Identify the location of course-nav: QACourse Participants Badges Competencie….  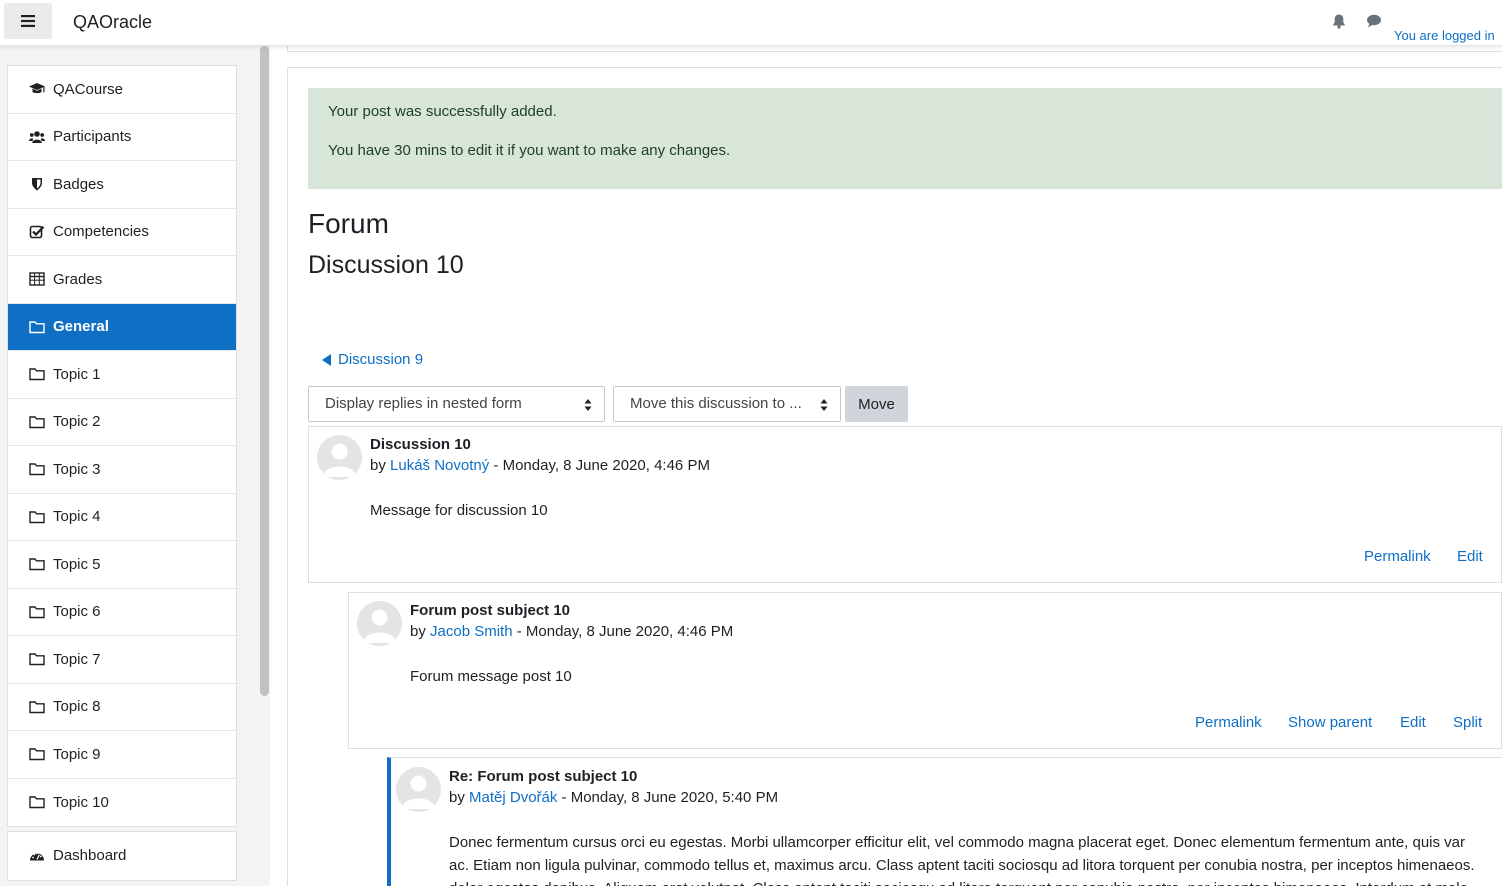
(122, 446).